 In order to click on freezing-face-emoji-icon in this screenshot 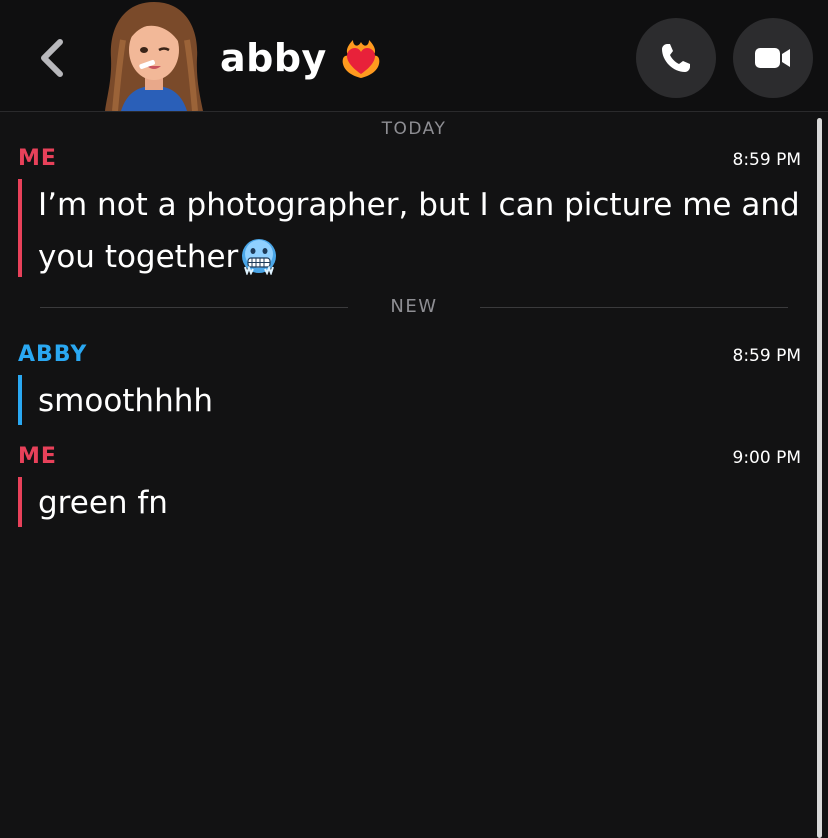, I will do `click(259, 256)`.